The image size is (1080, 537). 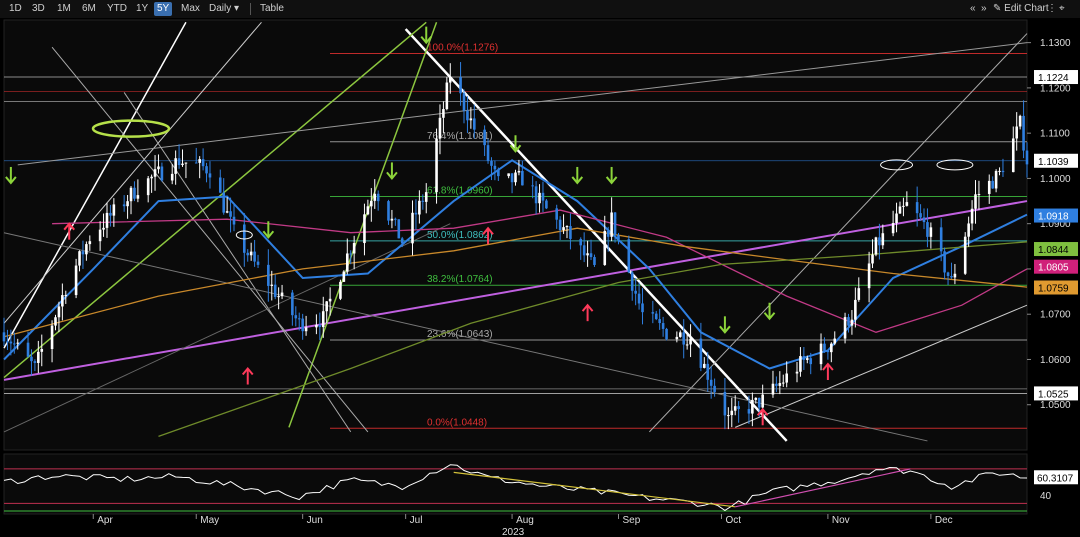 I want to click on edit-chart-button: ✎ Edit Chart, so click(x=1021, y=9).